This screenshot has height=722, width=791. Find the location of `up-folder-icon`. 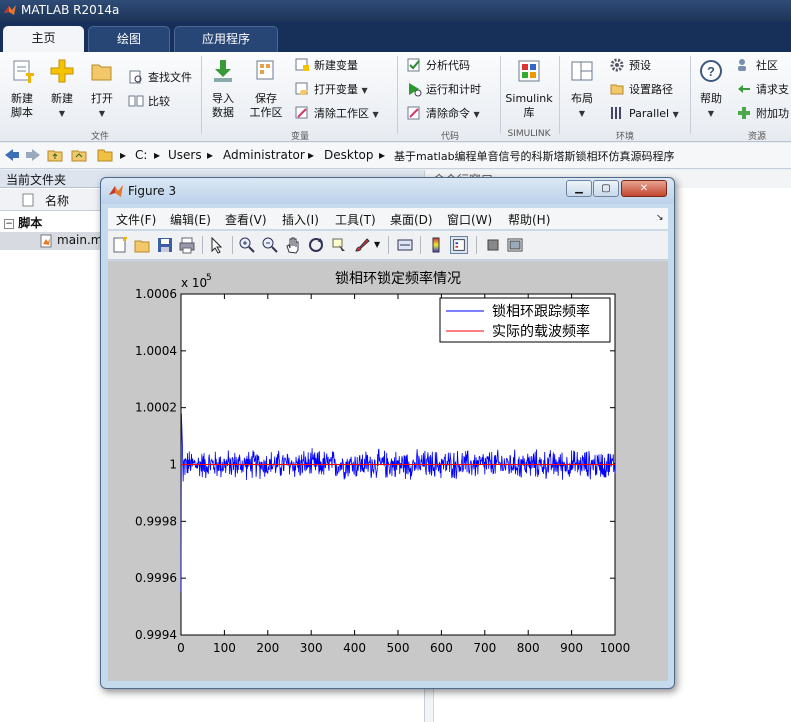

up-folder-icon is located at coordinates (55, 155).